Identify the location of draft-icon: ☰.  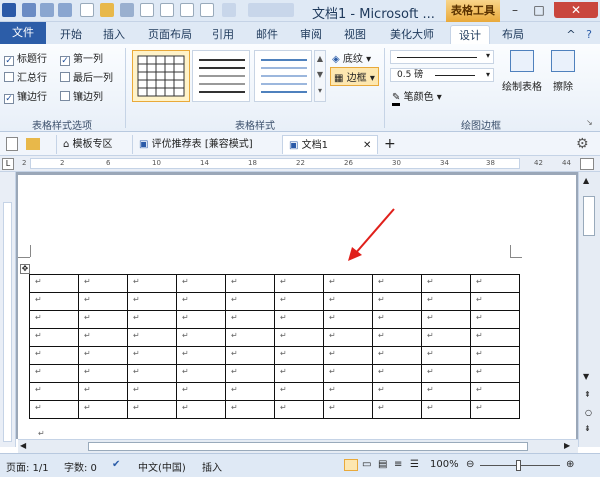
(414, 464).